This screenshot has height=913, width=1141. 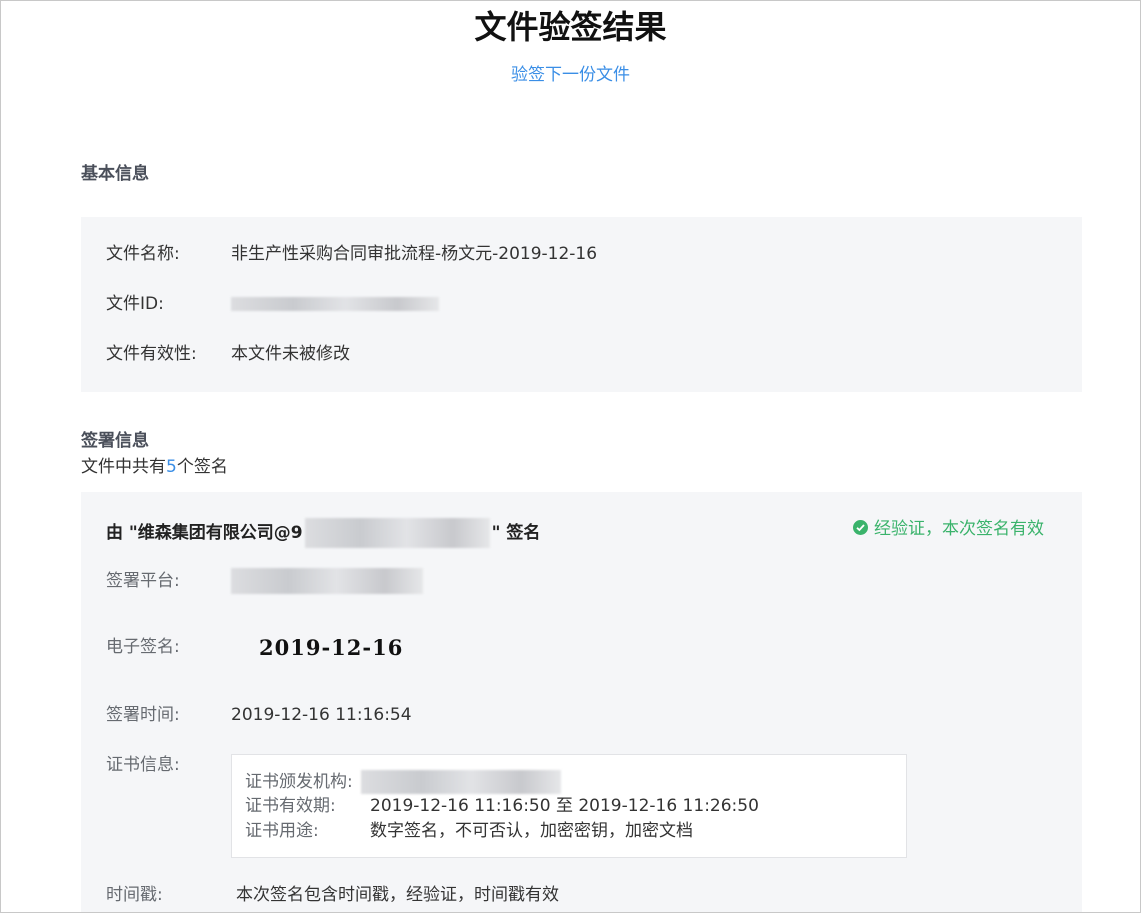 I want to click on cert-validity-label: 证书有效期:, so click(x=290, y=806).